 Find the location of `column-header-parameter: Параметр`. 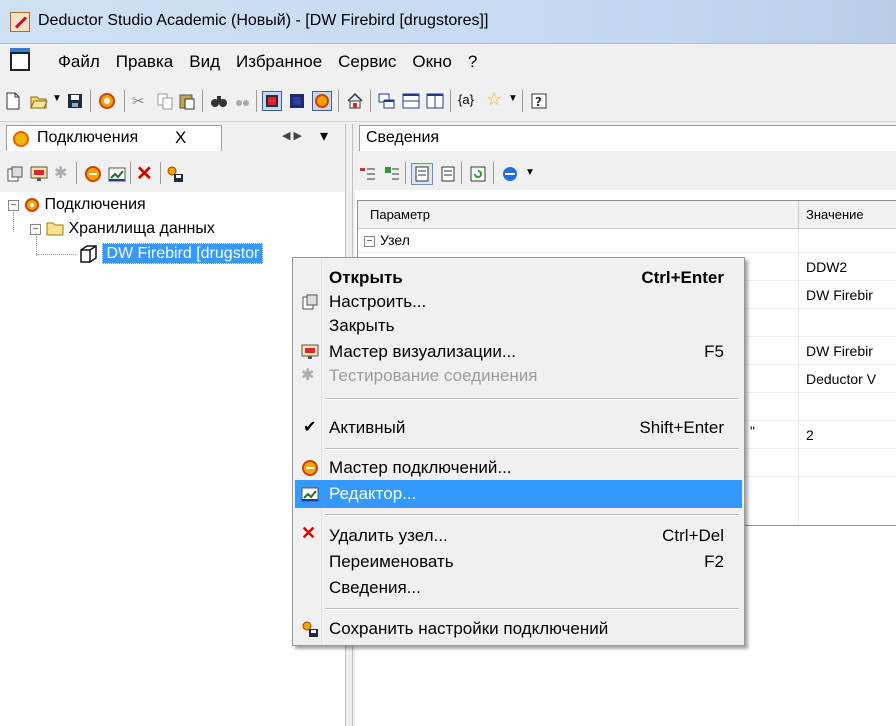

column-header-parameter: Параметр is located at coordinates (400, 214).